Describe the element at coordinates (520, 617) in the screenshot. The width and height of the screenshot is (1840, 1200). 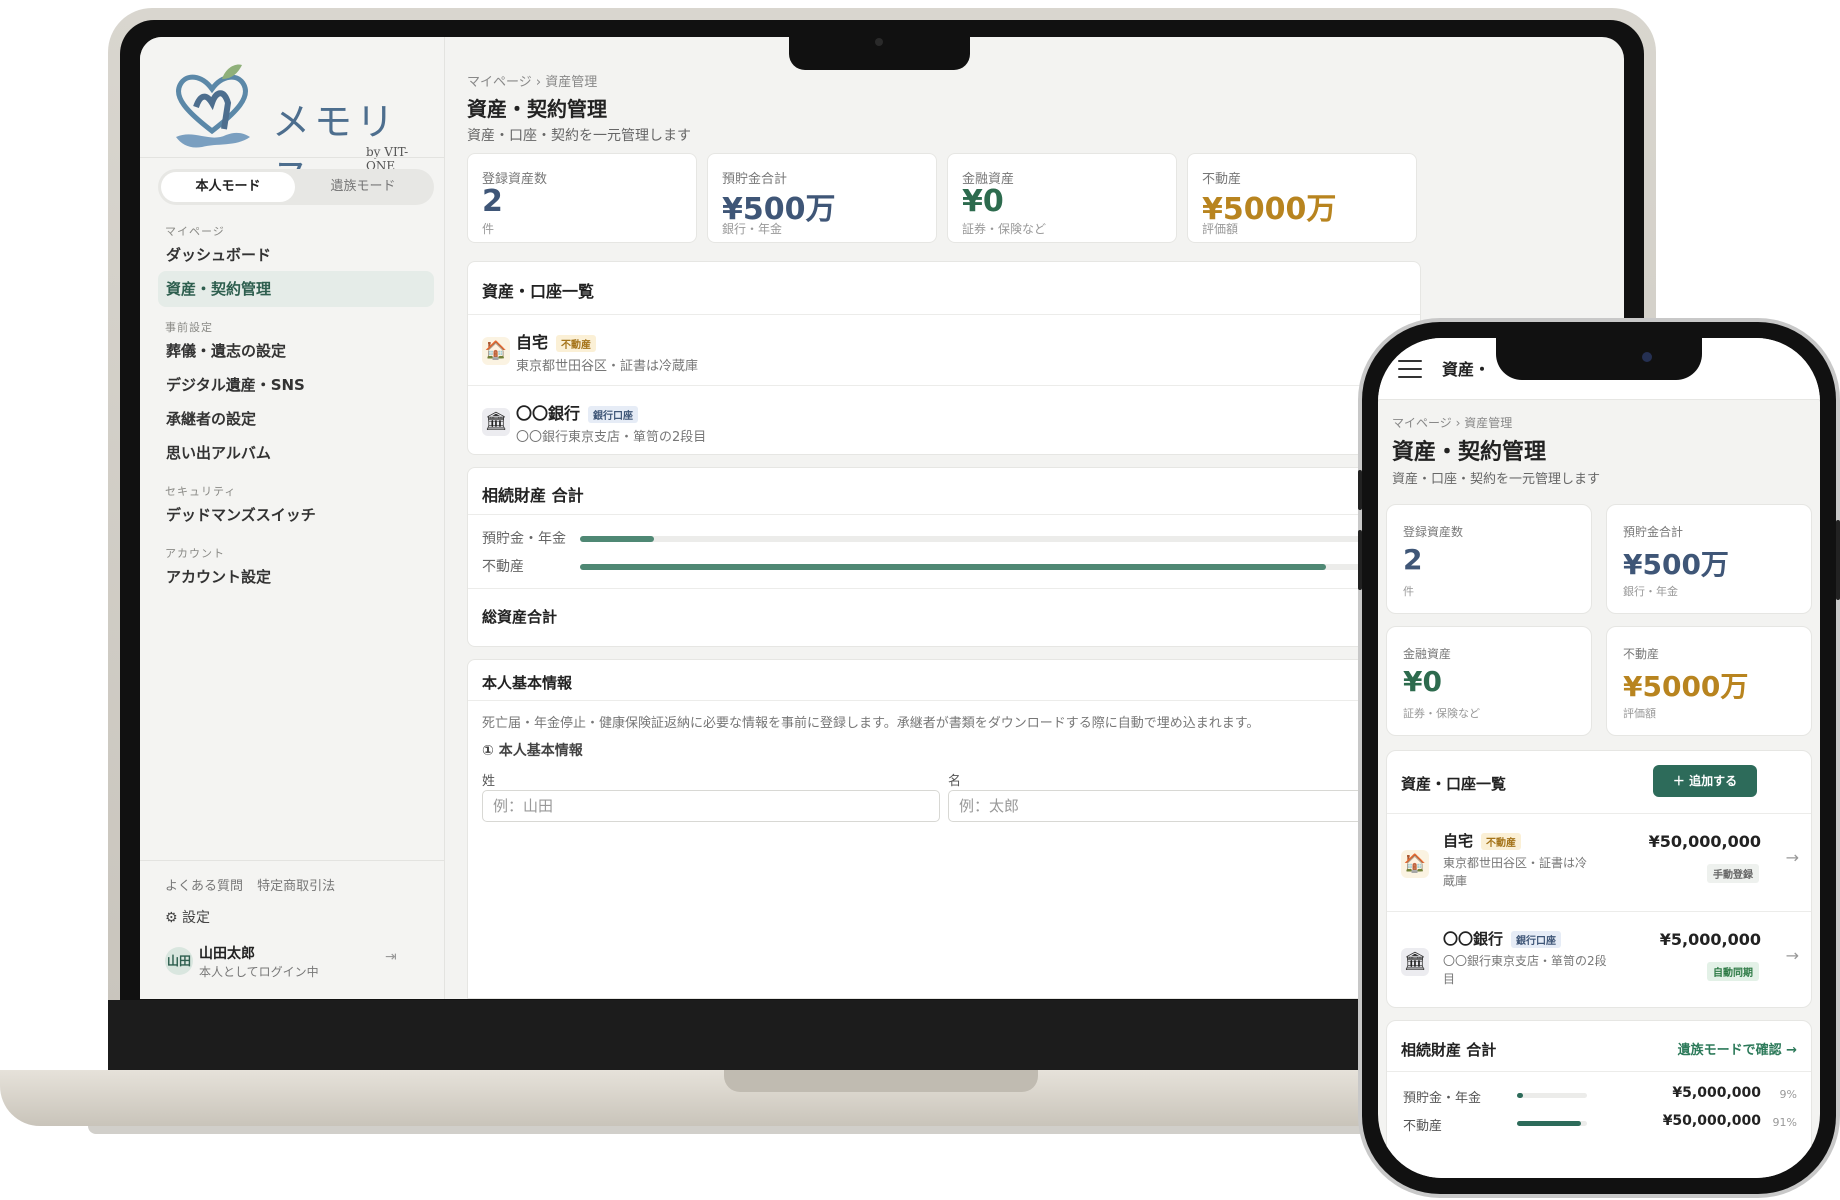
I see `total-label: 総資産合計` at that location.